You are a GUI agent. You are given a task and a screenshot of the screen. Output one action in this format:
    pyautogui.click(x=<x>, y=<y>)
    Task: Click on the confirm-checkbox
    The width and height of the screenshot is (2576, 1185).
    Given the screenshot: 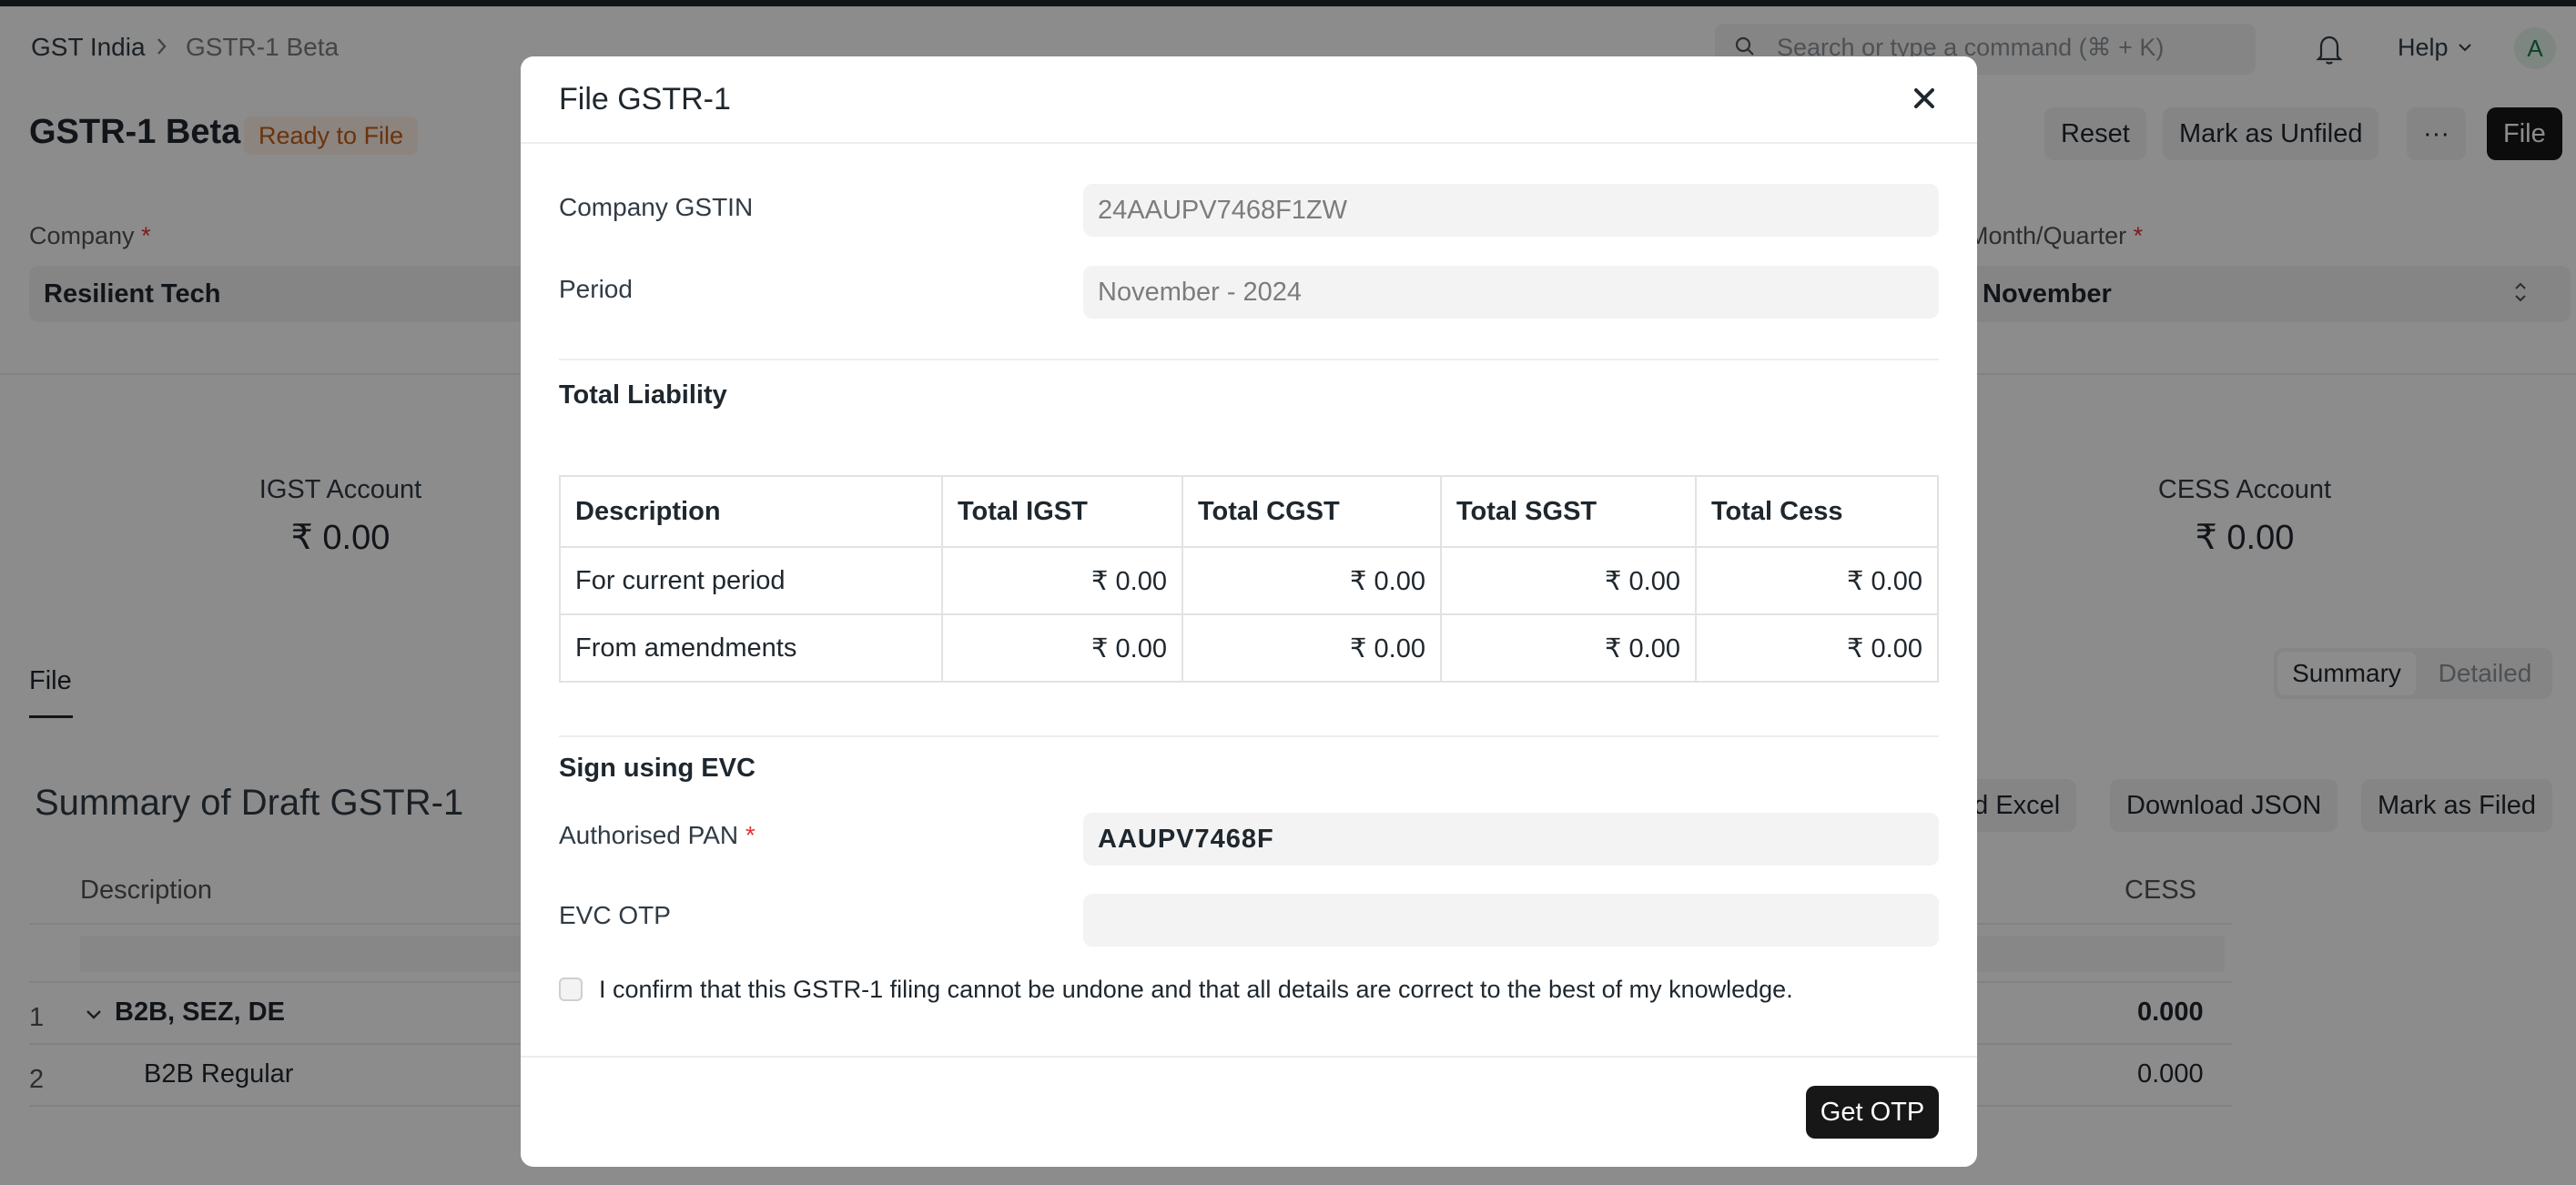 What is the action you would take?
    pyautogui.click(x=571, y=989)
    